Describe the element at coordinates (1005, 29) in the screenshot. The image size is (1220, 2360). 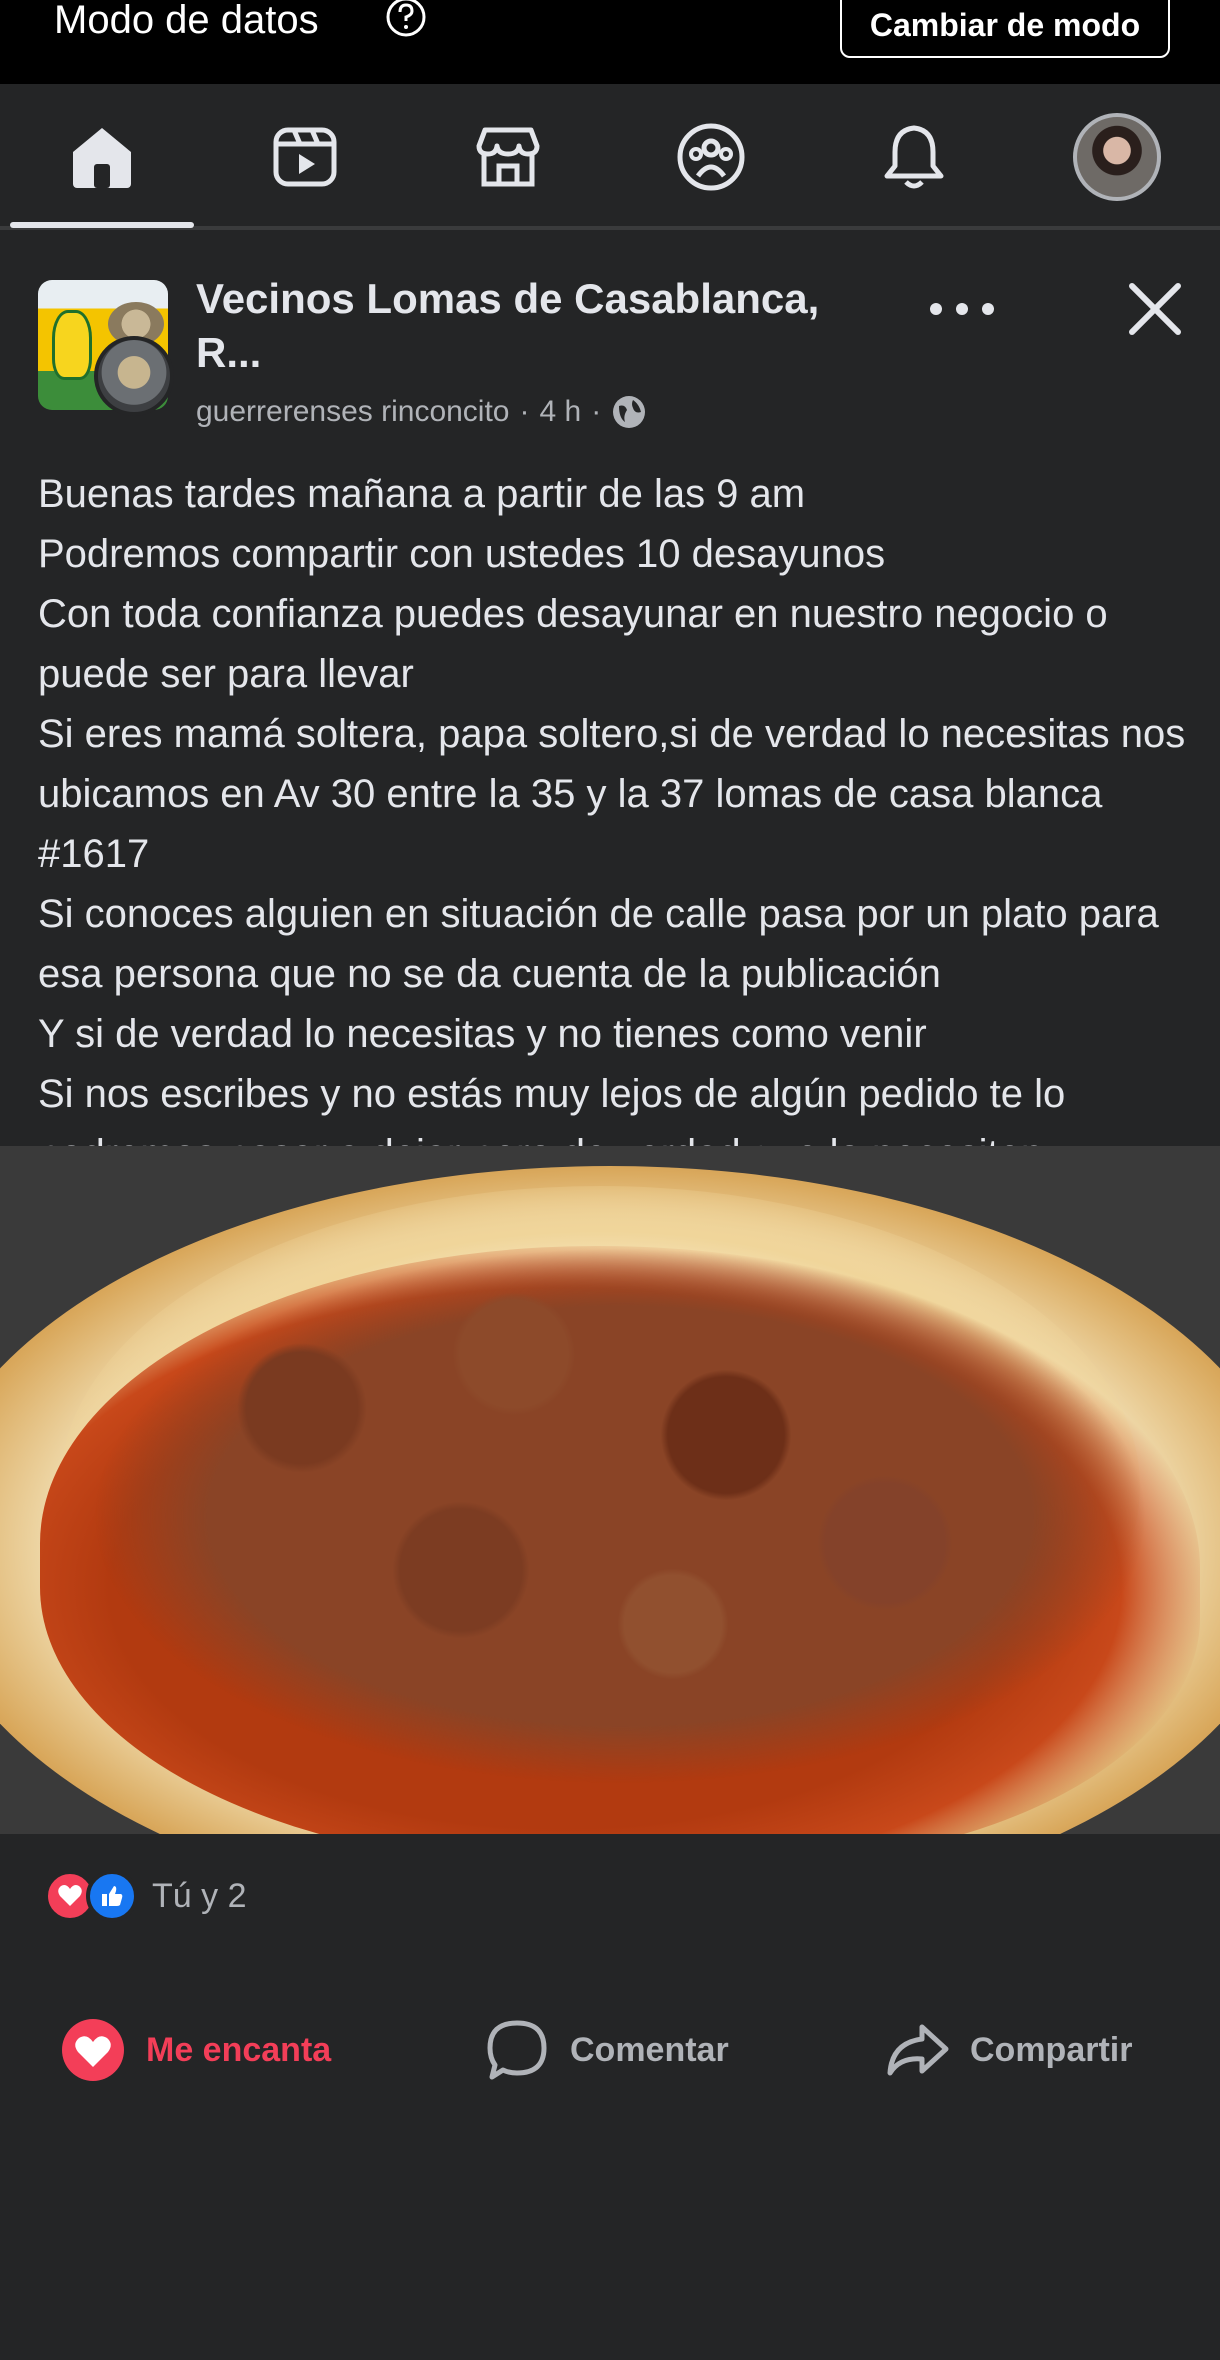
I see `change-mode-button: Cambiar de modo` at that location.